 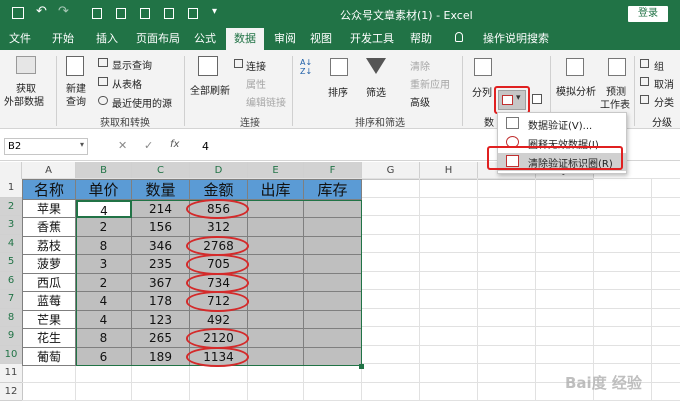 I want to click on manage-data-model-icon, so click(x=537, y=99).